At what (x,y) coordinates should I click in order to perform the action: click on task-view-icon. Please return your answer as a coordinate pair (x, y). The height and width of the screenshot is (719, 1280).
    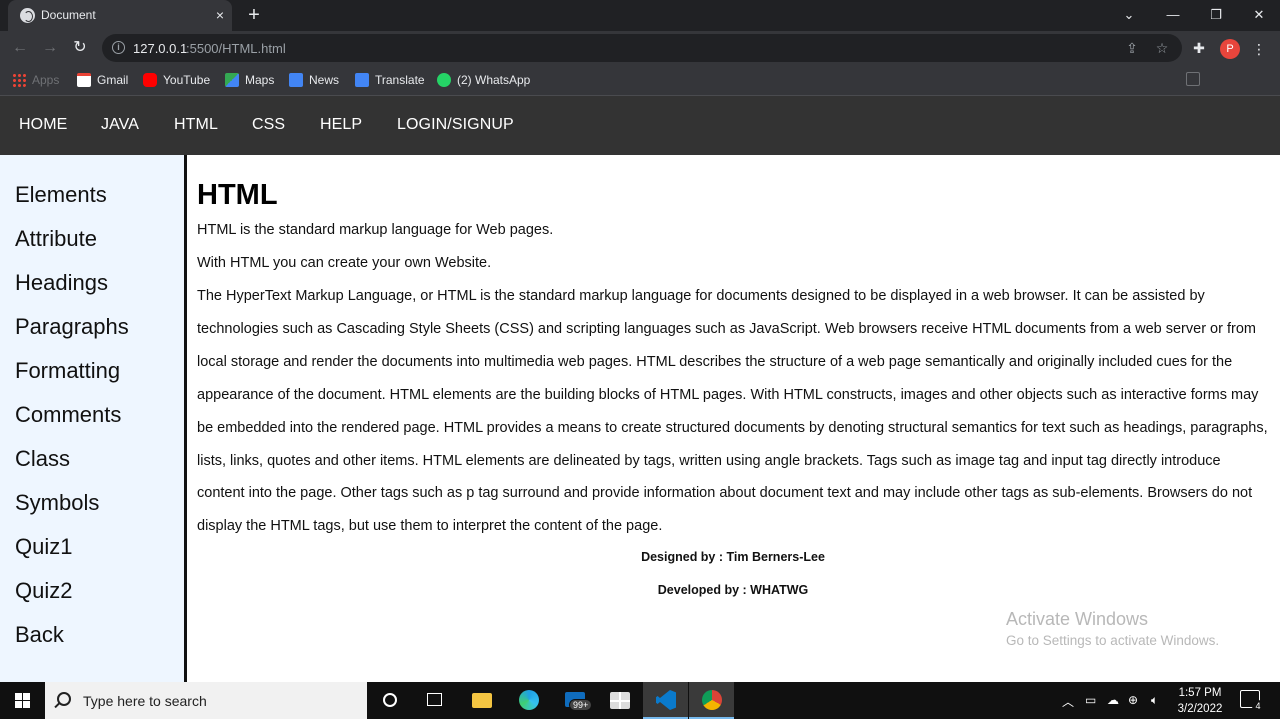
    Looking at the image, I should click on (434, 699).